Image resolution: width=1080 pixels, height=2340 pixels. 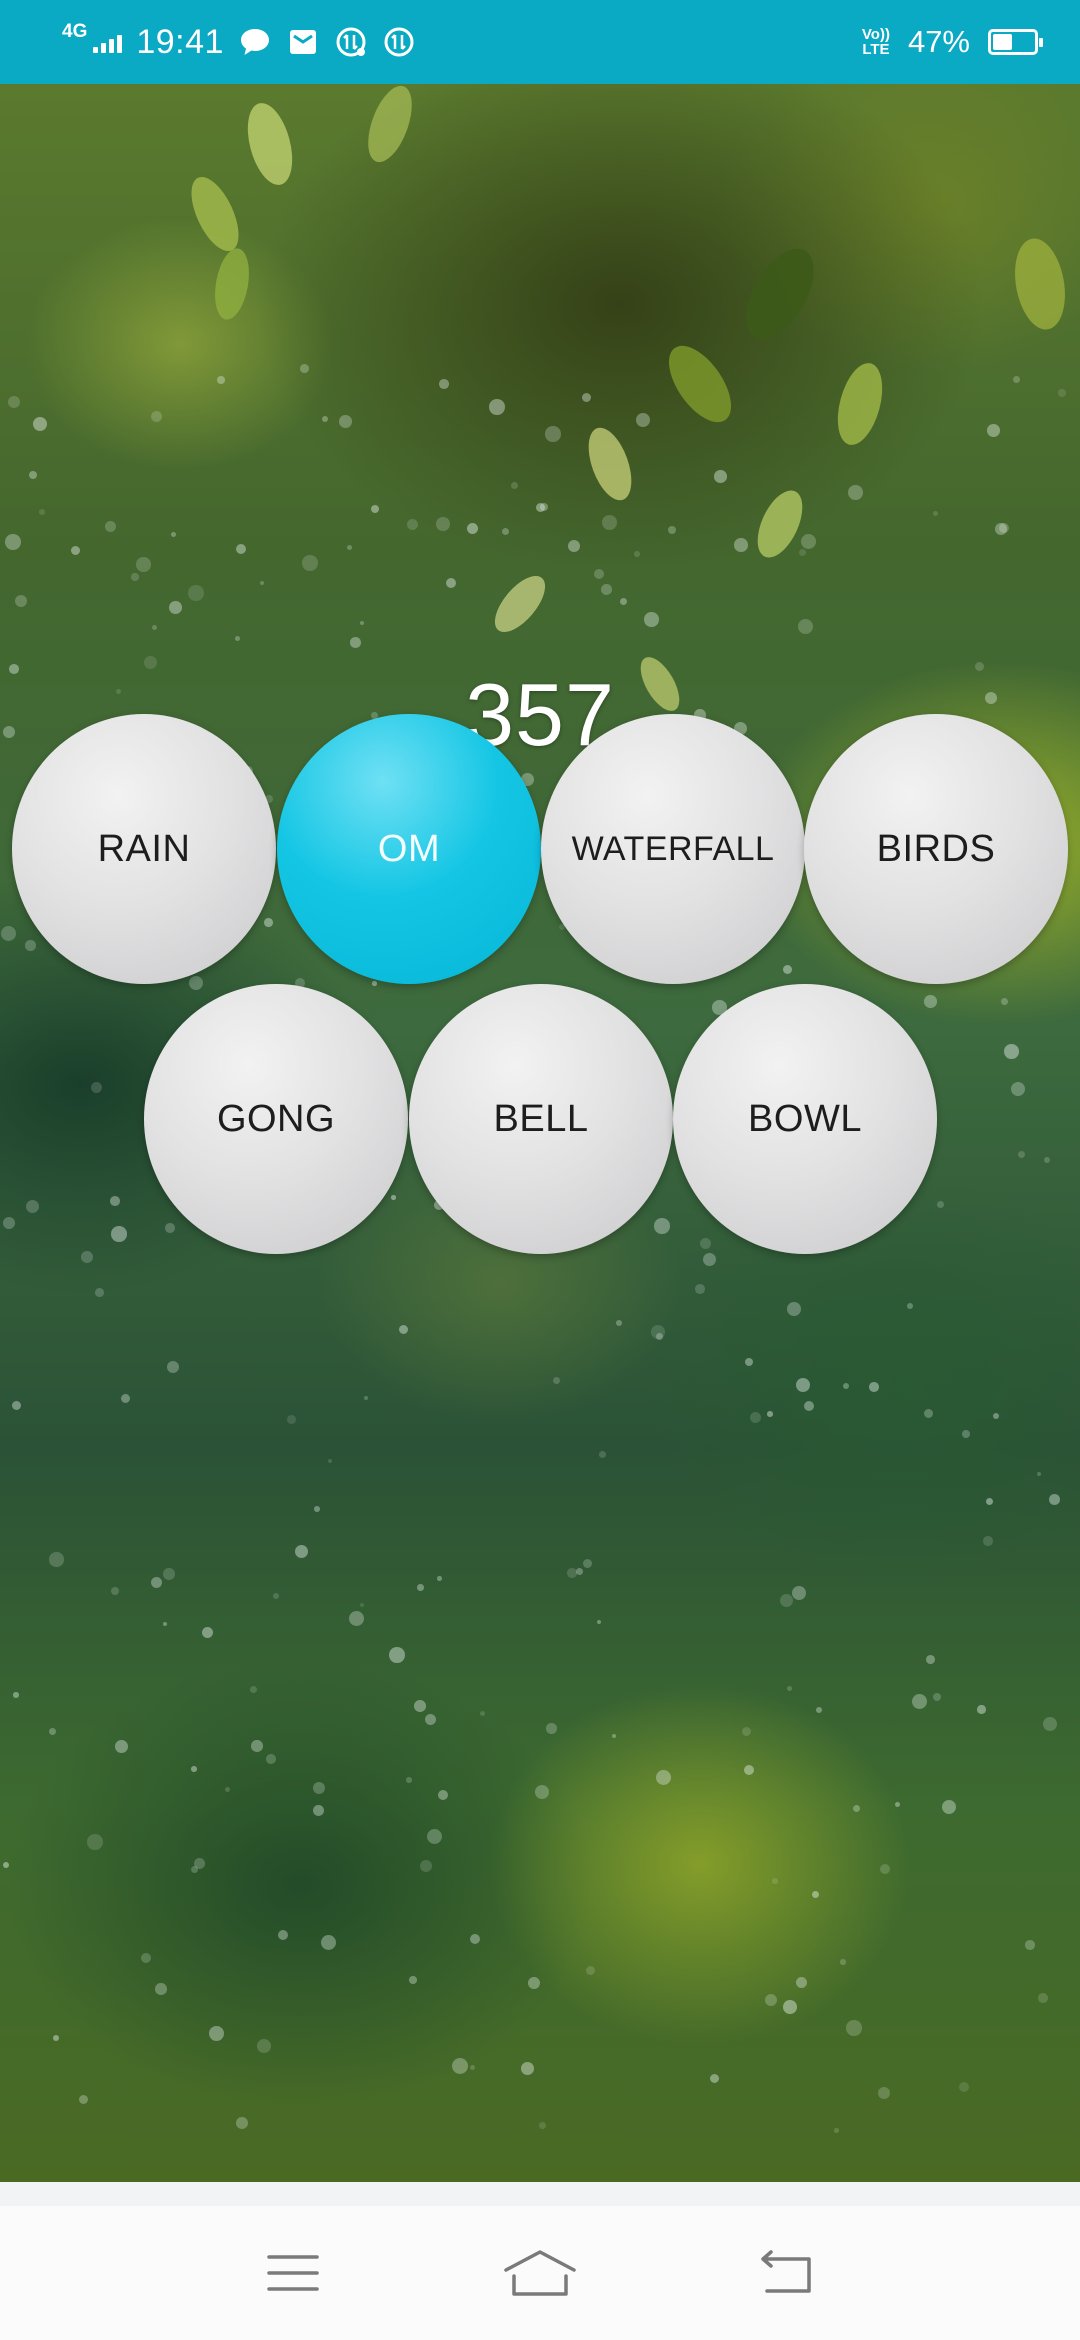 I want to click on menu-icon, so click(x=293, y=2273).